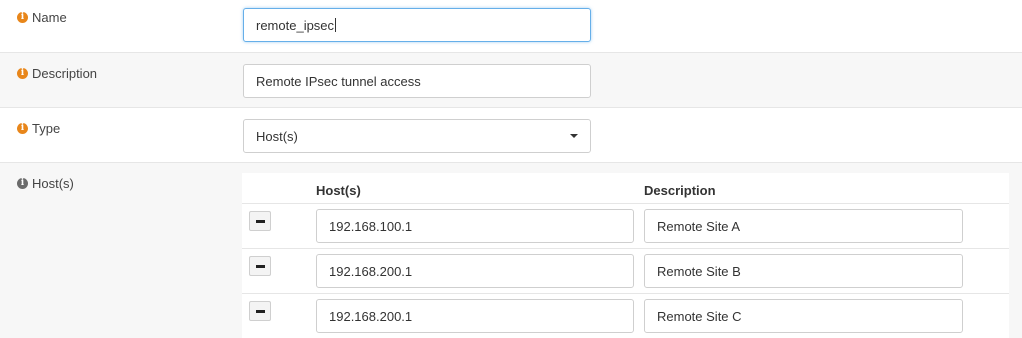 This screenshot has width=1022, height=338. What do you see at coordinates (803, 226) in the screenshot?
I see `host-description-input: Remote Site A` at bounding box center [803, 226].